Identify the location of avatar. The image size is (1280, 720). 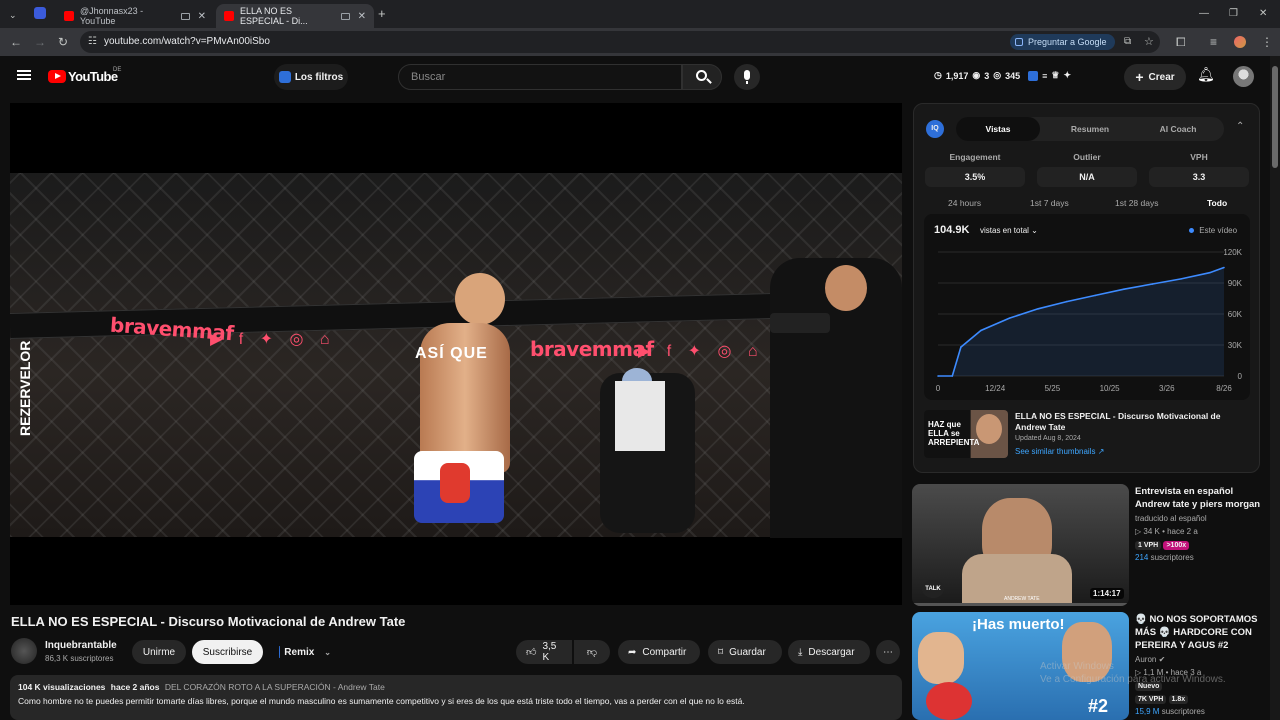
(1243, 76).